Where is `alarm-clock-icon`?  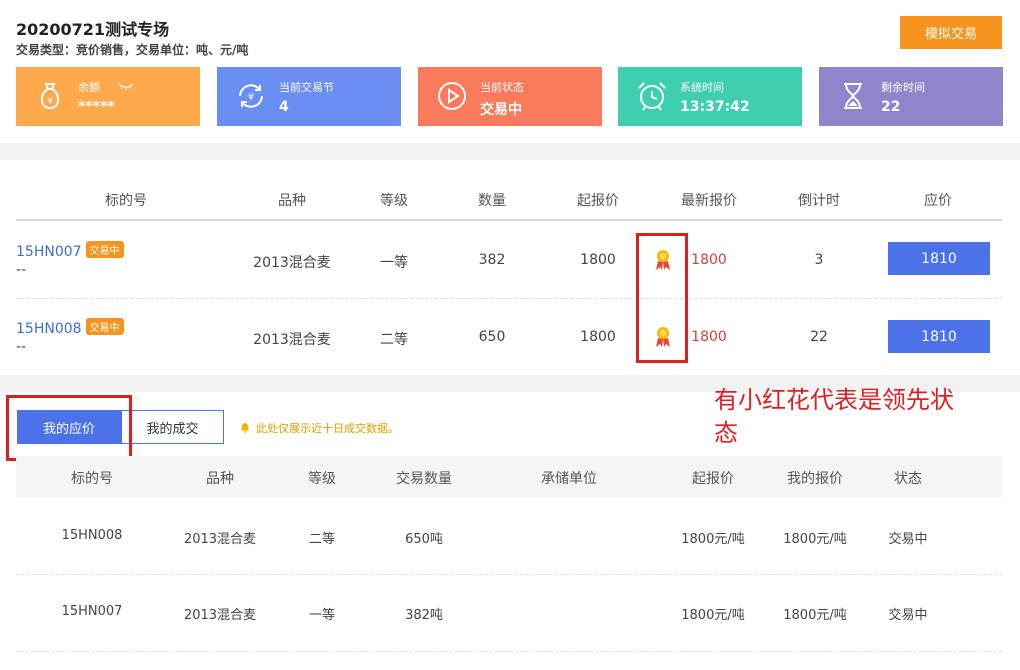 alarm-clock-icon is located at coordinates (652, 96).